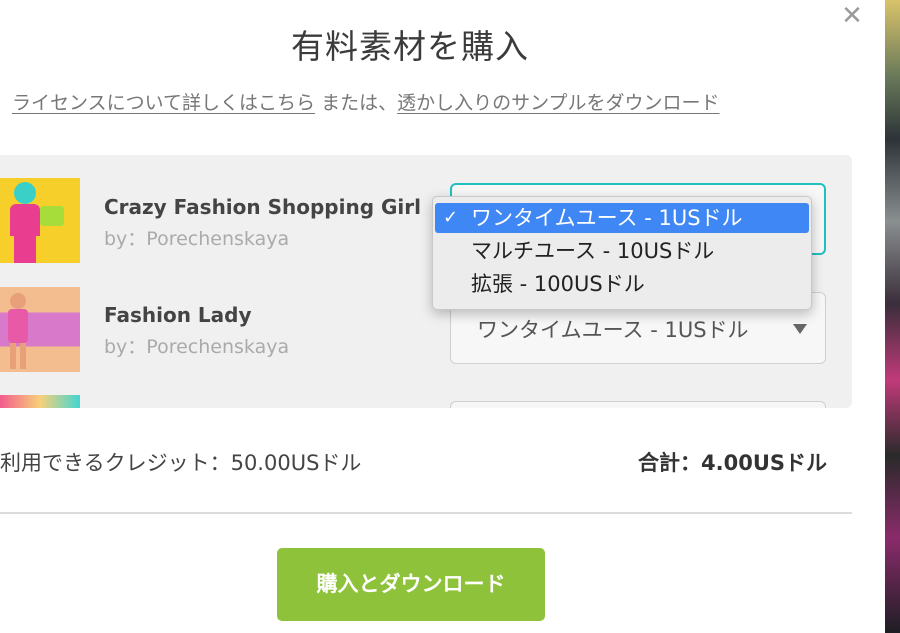 This screenshot has width=900, height=633. I want to click on close-icon: ✕, so click(852, 16).